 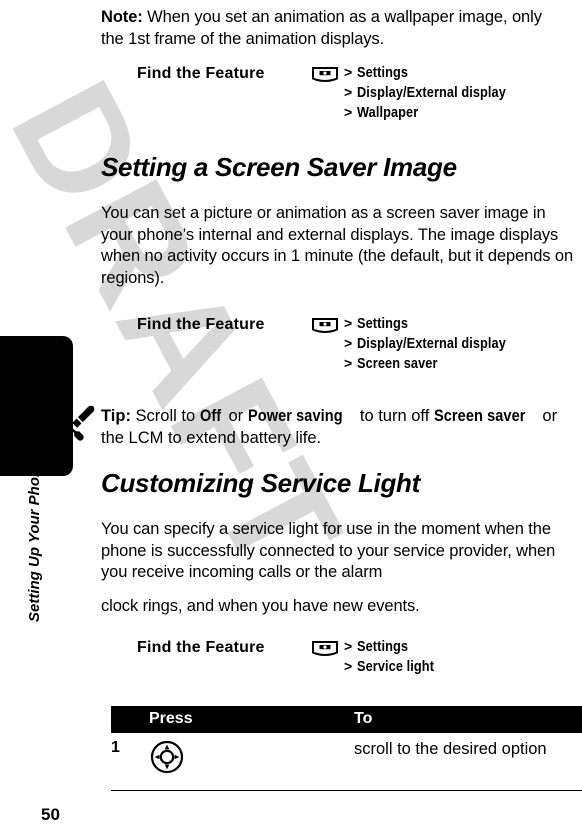 What do you see at coordinates (251, 719) in the screenshot?
I see `steps-header-press: Press` at bounding box center [251, 719].